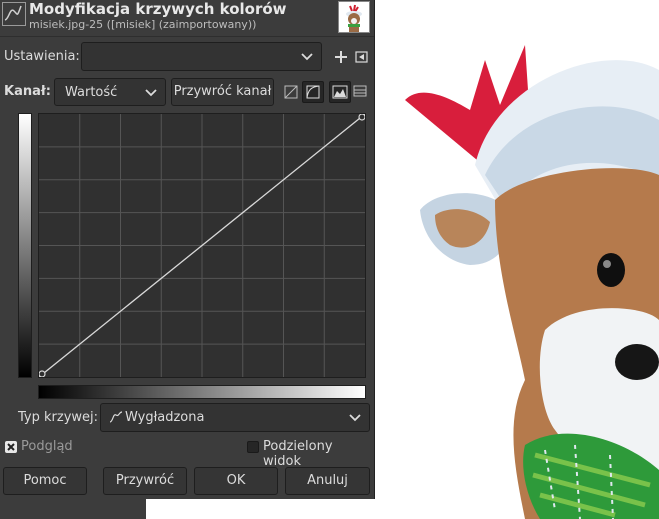  Describe the element at coordinates (253, 447) in the screenshot. I see `split-view-checkbox` at that location.